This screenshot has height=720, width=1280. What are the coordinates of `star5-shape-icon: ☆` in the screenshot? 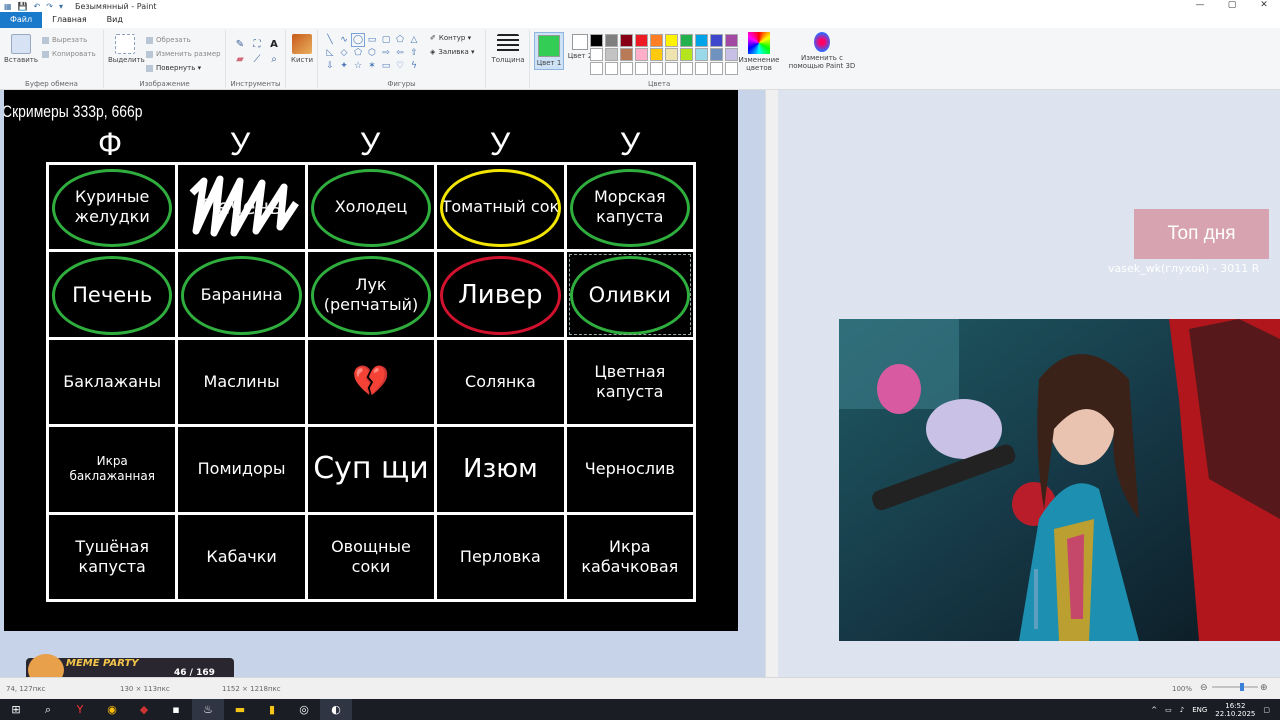 It's located at (358, 66).